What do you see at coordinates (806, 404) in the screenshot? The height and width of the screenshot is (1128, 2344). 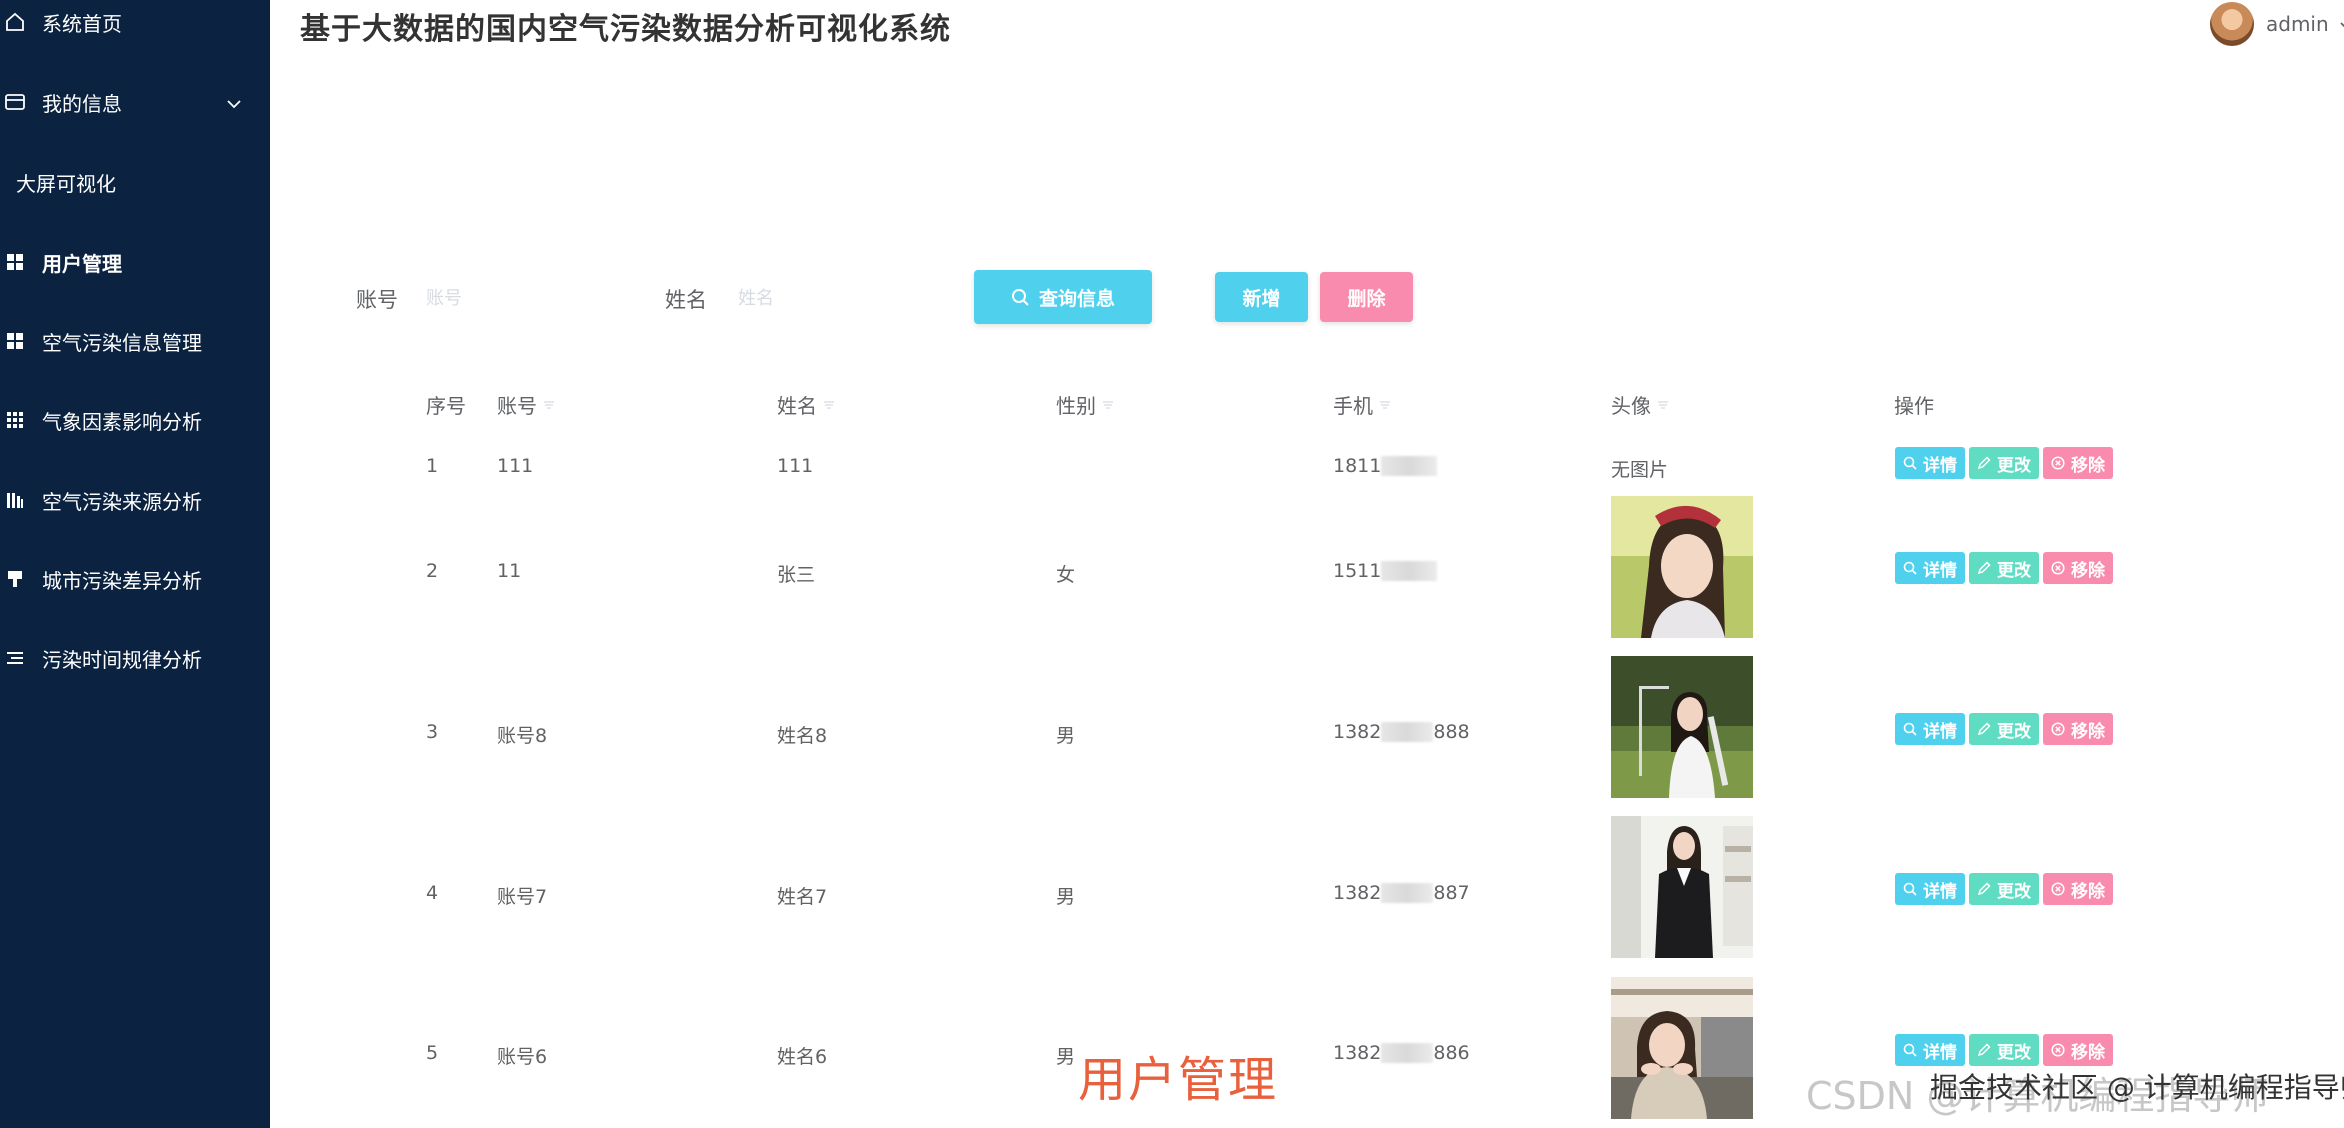 I see `column-header-name: 姓名` at bounding box center [806, 404].